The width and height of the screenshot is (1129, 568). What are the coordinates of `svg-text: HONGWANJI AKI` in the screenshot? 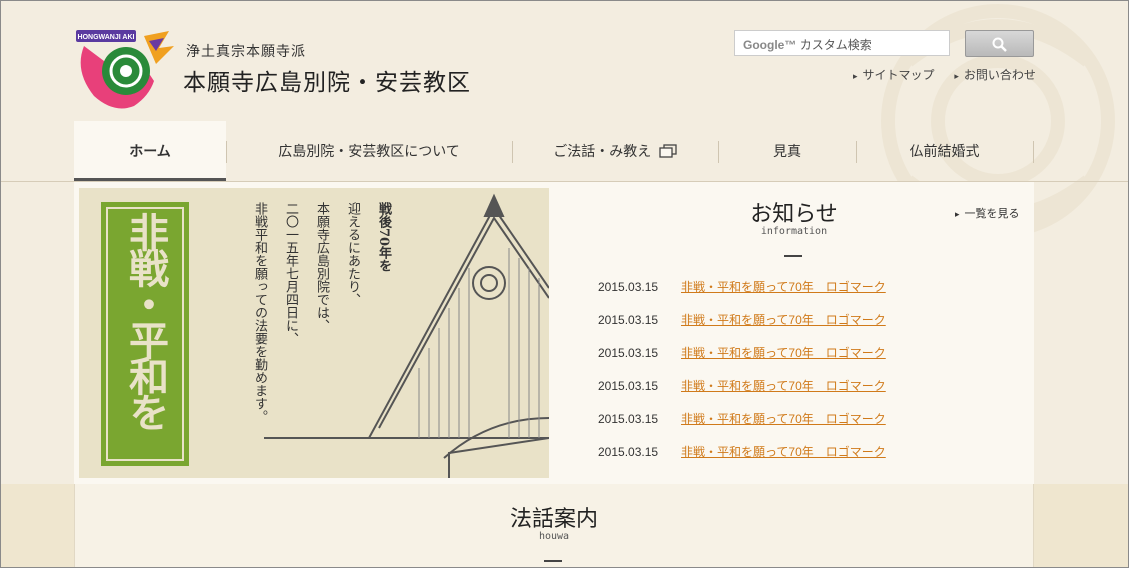 It's located at (106, 37).